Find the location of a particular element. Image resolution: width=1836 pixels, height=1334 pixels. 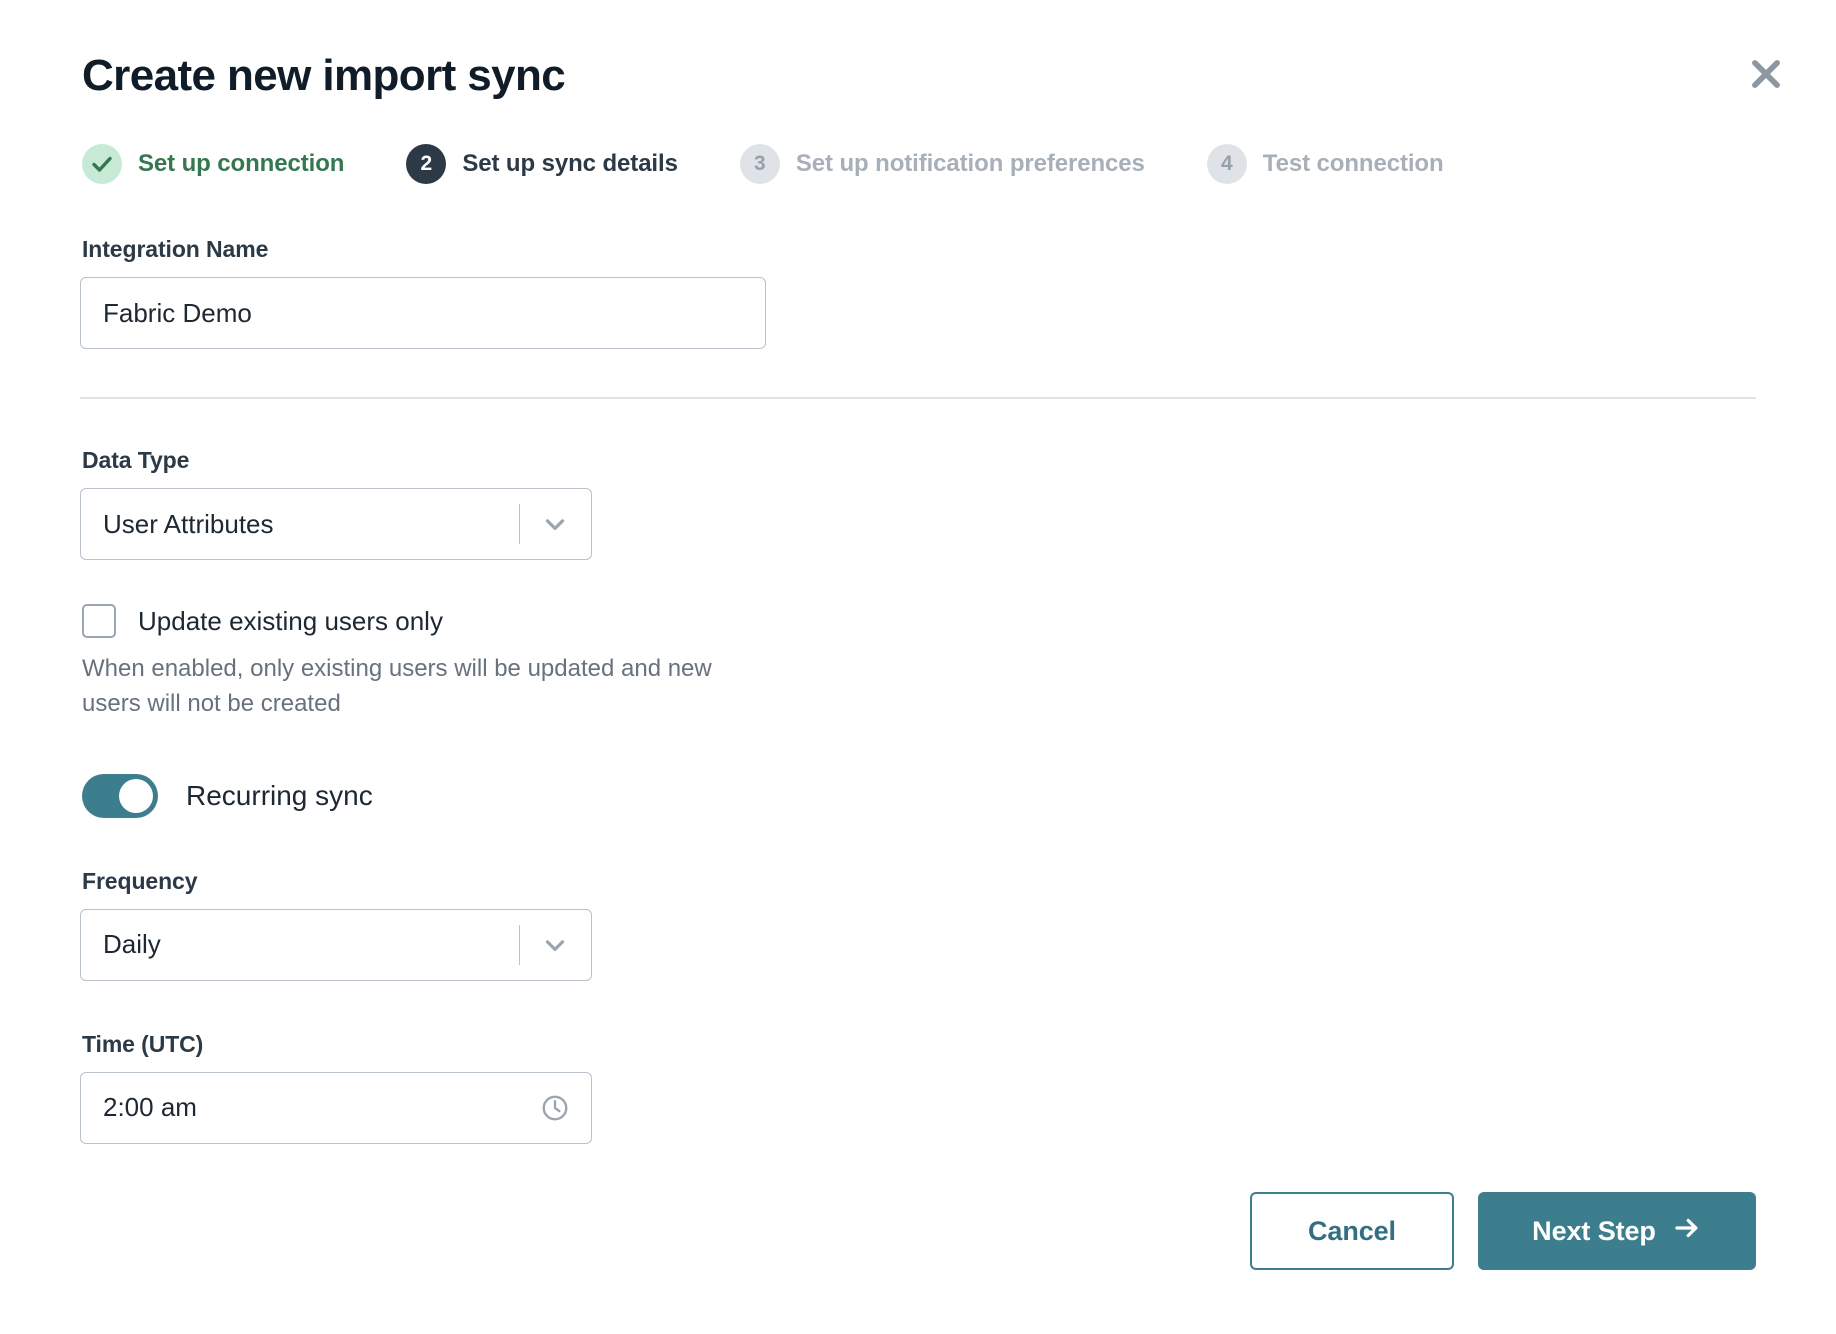

arrow-right-icon is located at coordinates (1687, 1231).